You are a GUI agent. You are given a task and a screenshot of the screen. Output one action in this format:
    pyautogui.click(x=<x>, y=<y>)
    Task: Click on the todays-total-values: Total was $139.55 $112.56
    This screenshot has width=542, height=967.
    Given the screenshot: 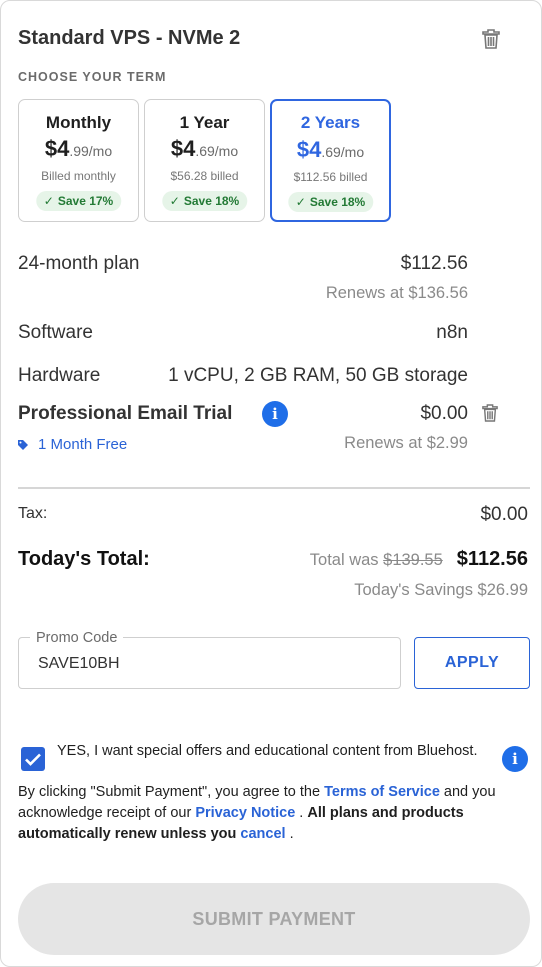 What is the action you would take?
    pyautogui.click(x=419, y=559)
    